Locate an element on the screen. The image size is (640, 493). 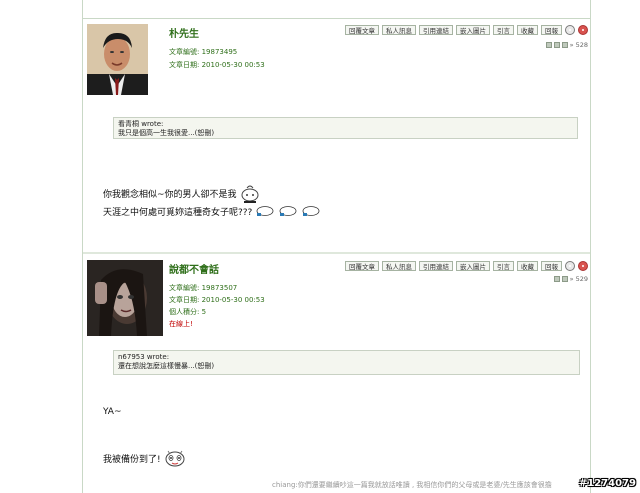
post-line: 天涯之中何處可覓妳這種奇女子呢??? is located at coordinates (213, 212).